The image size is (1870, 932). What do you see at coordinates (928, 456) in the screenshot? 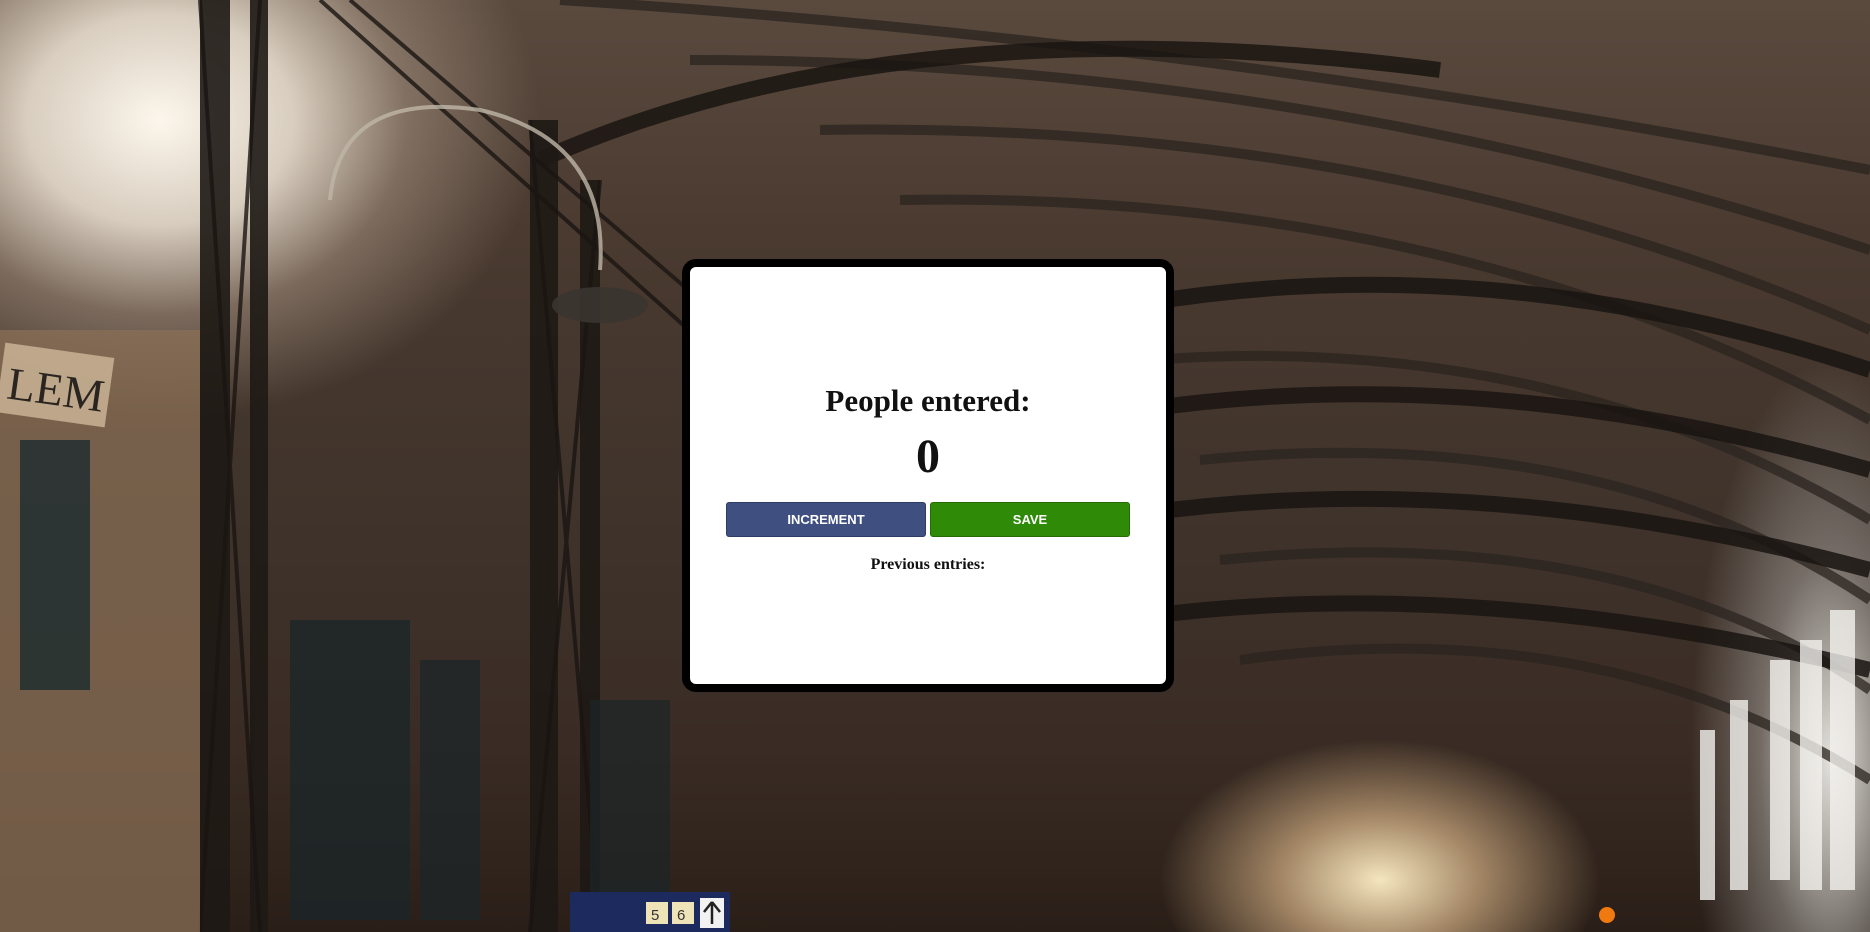
I see `people-count: 0` at bounding box center [928, 456].